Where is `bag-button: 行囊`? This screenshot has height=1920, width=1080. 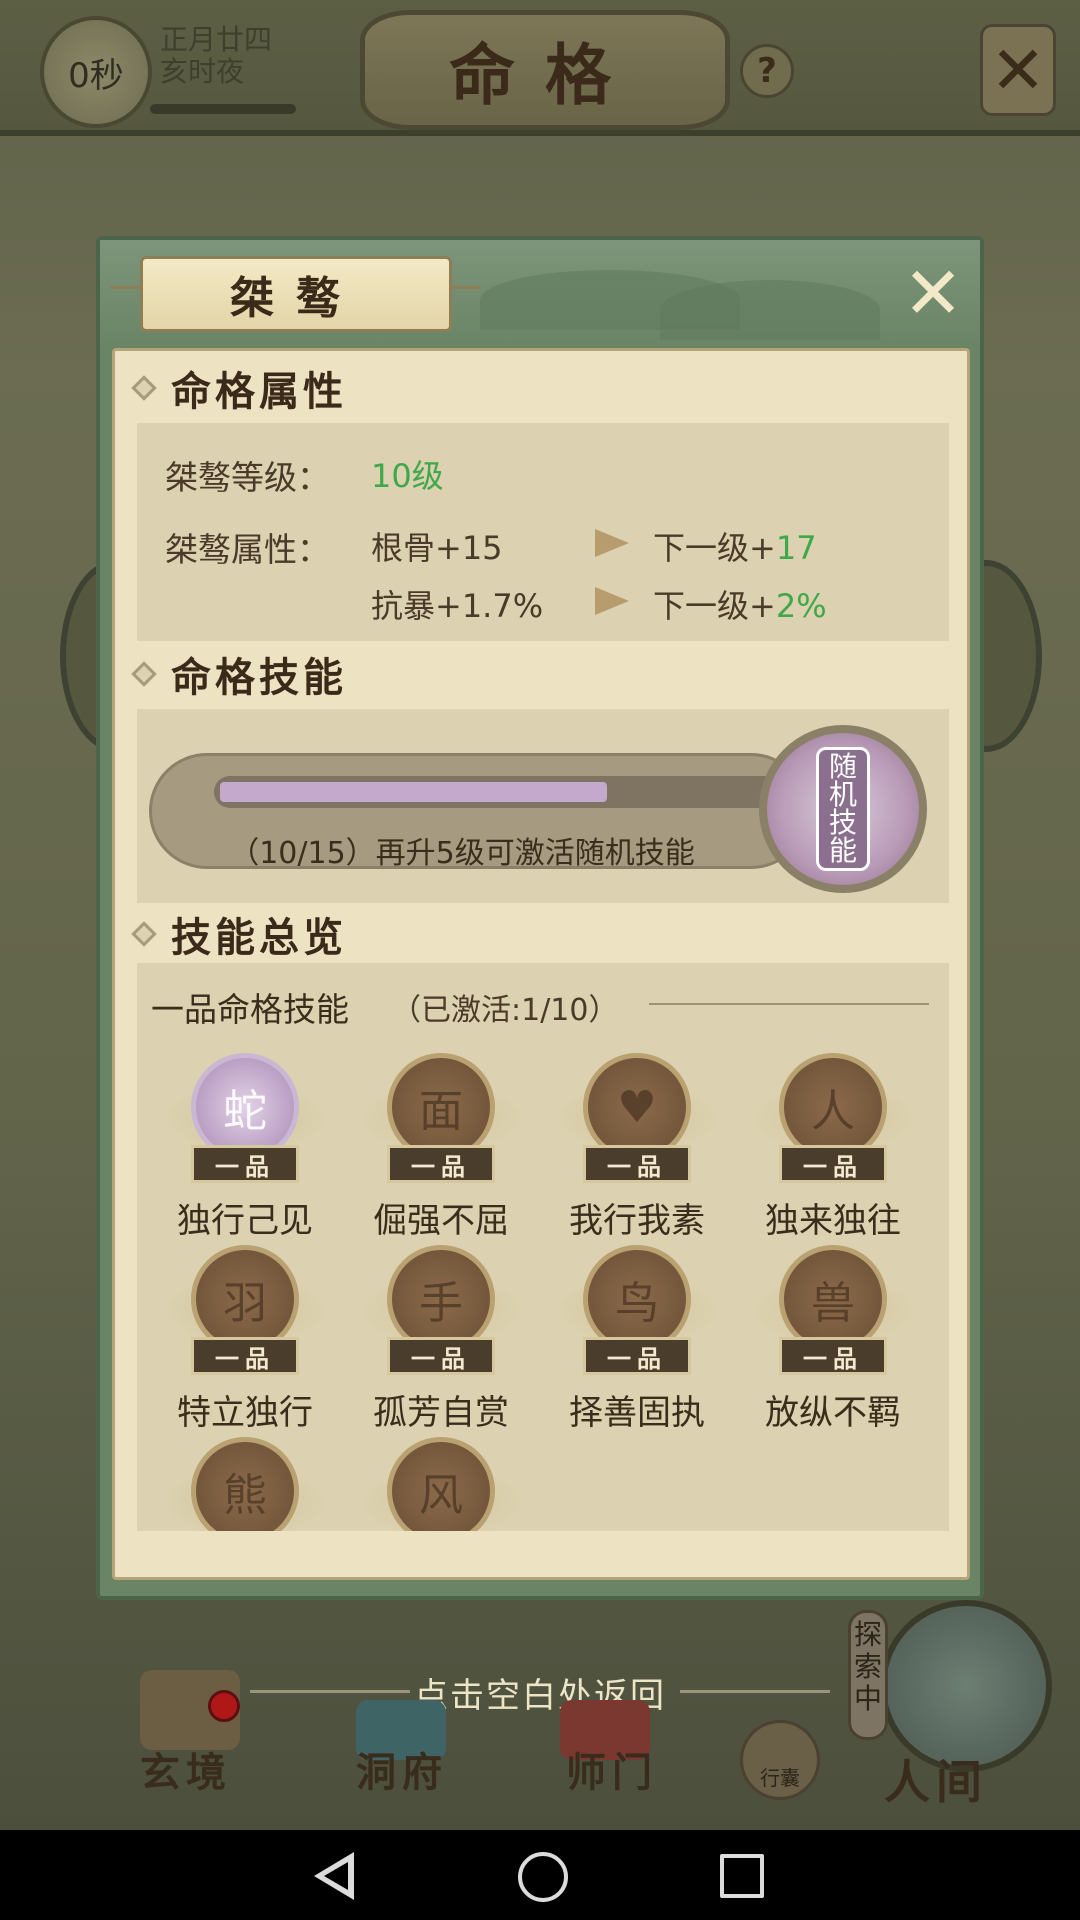 bag-button: 行囊 is located at coordinates (780, 1760).